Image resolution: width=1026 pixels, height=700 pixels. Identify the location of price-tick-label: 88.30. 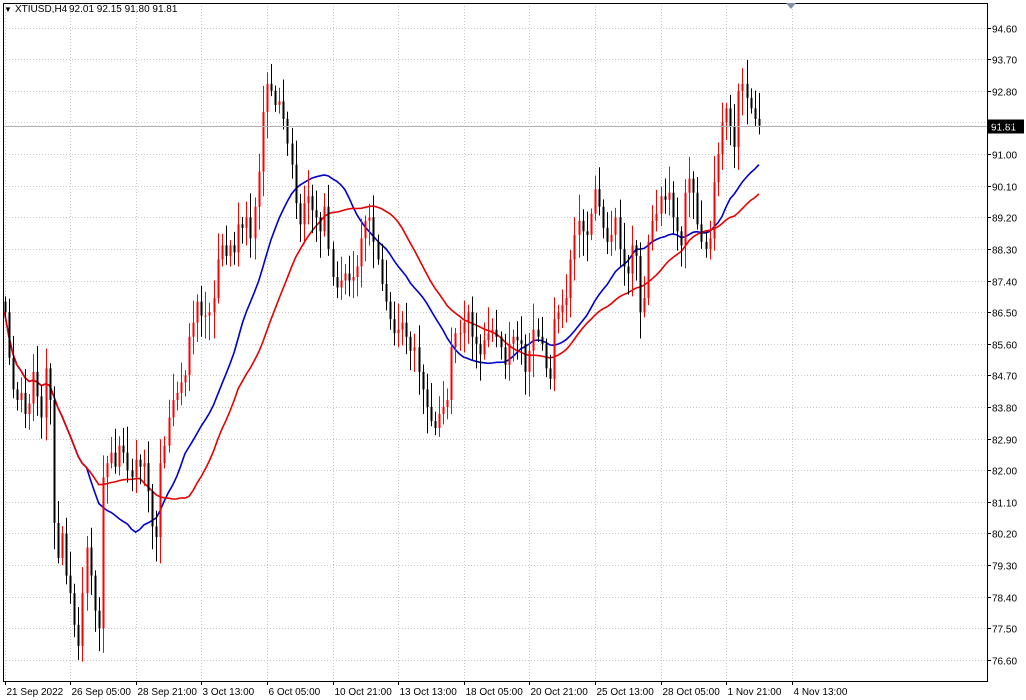
(1004, 251).